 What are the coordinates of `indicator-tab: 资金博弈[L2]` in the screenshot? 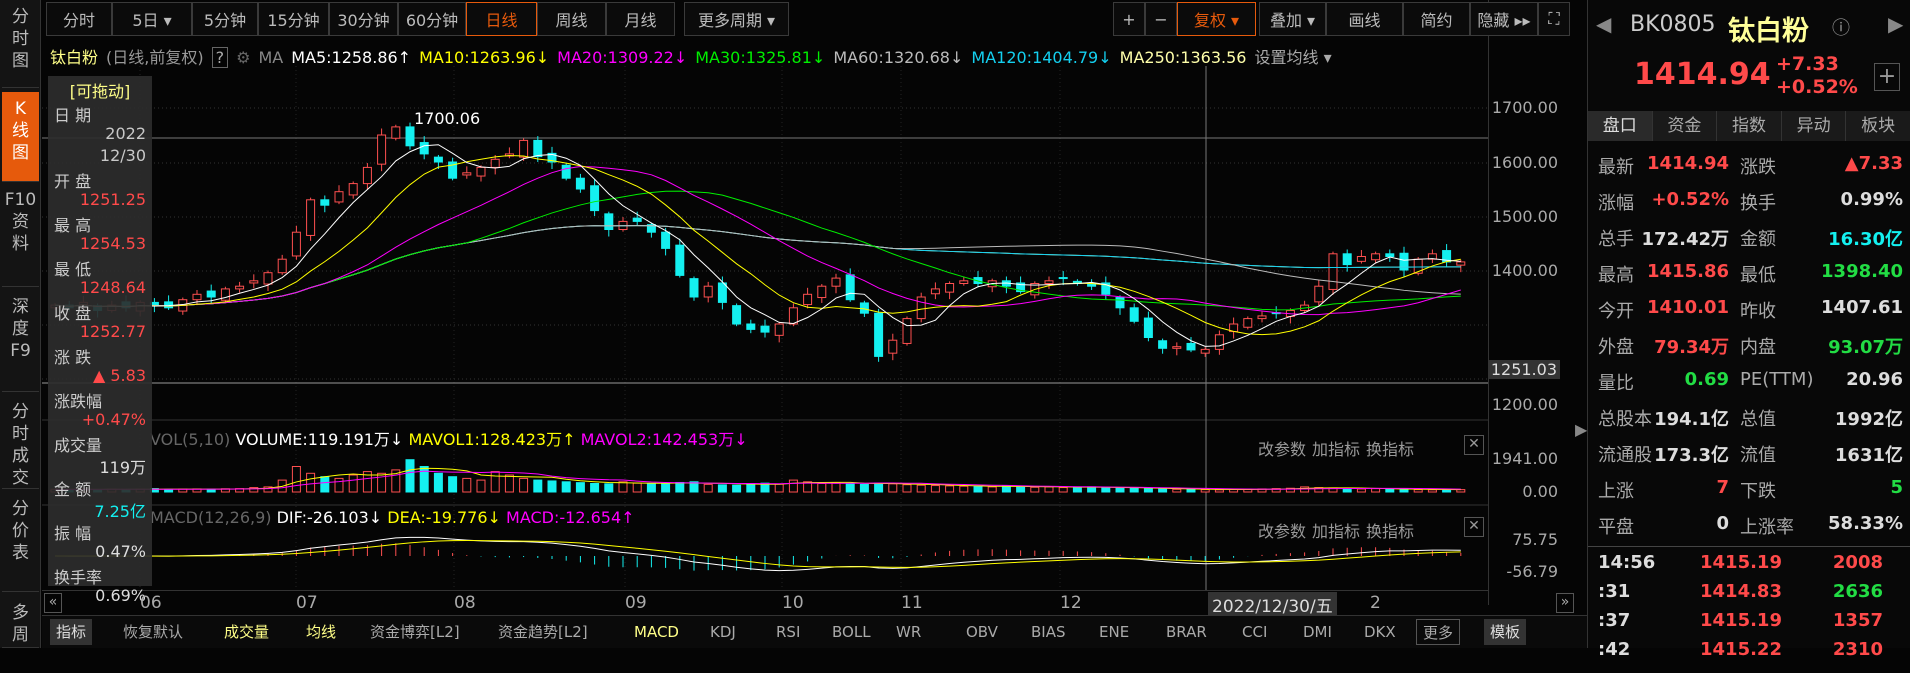 It's located at (415, 632).